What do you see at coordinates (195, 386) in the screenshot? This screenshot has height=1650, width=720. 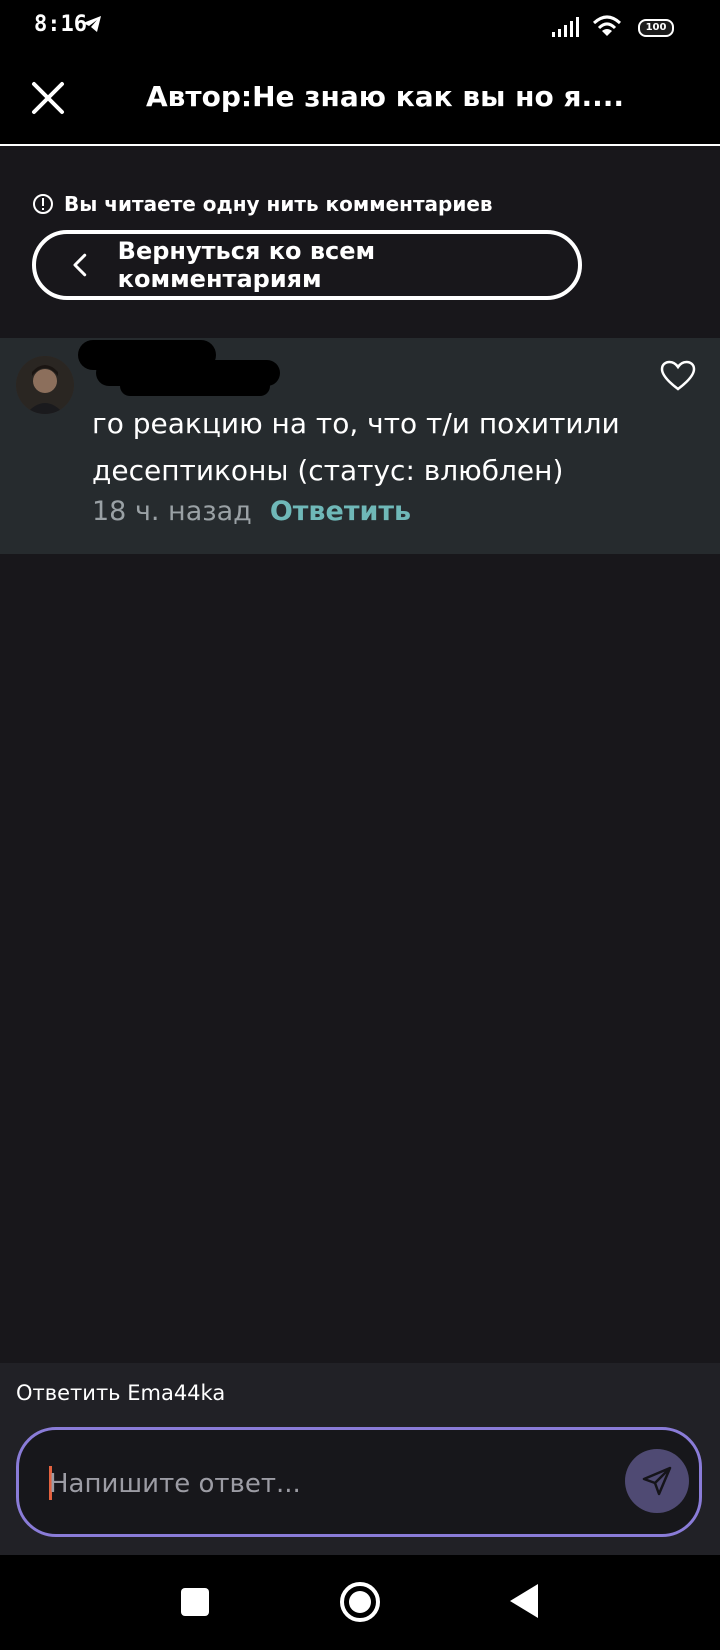 I see `redacted-username-part` at bounding box center [195, 386].